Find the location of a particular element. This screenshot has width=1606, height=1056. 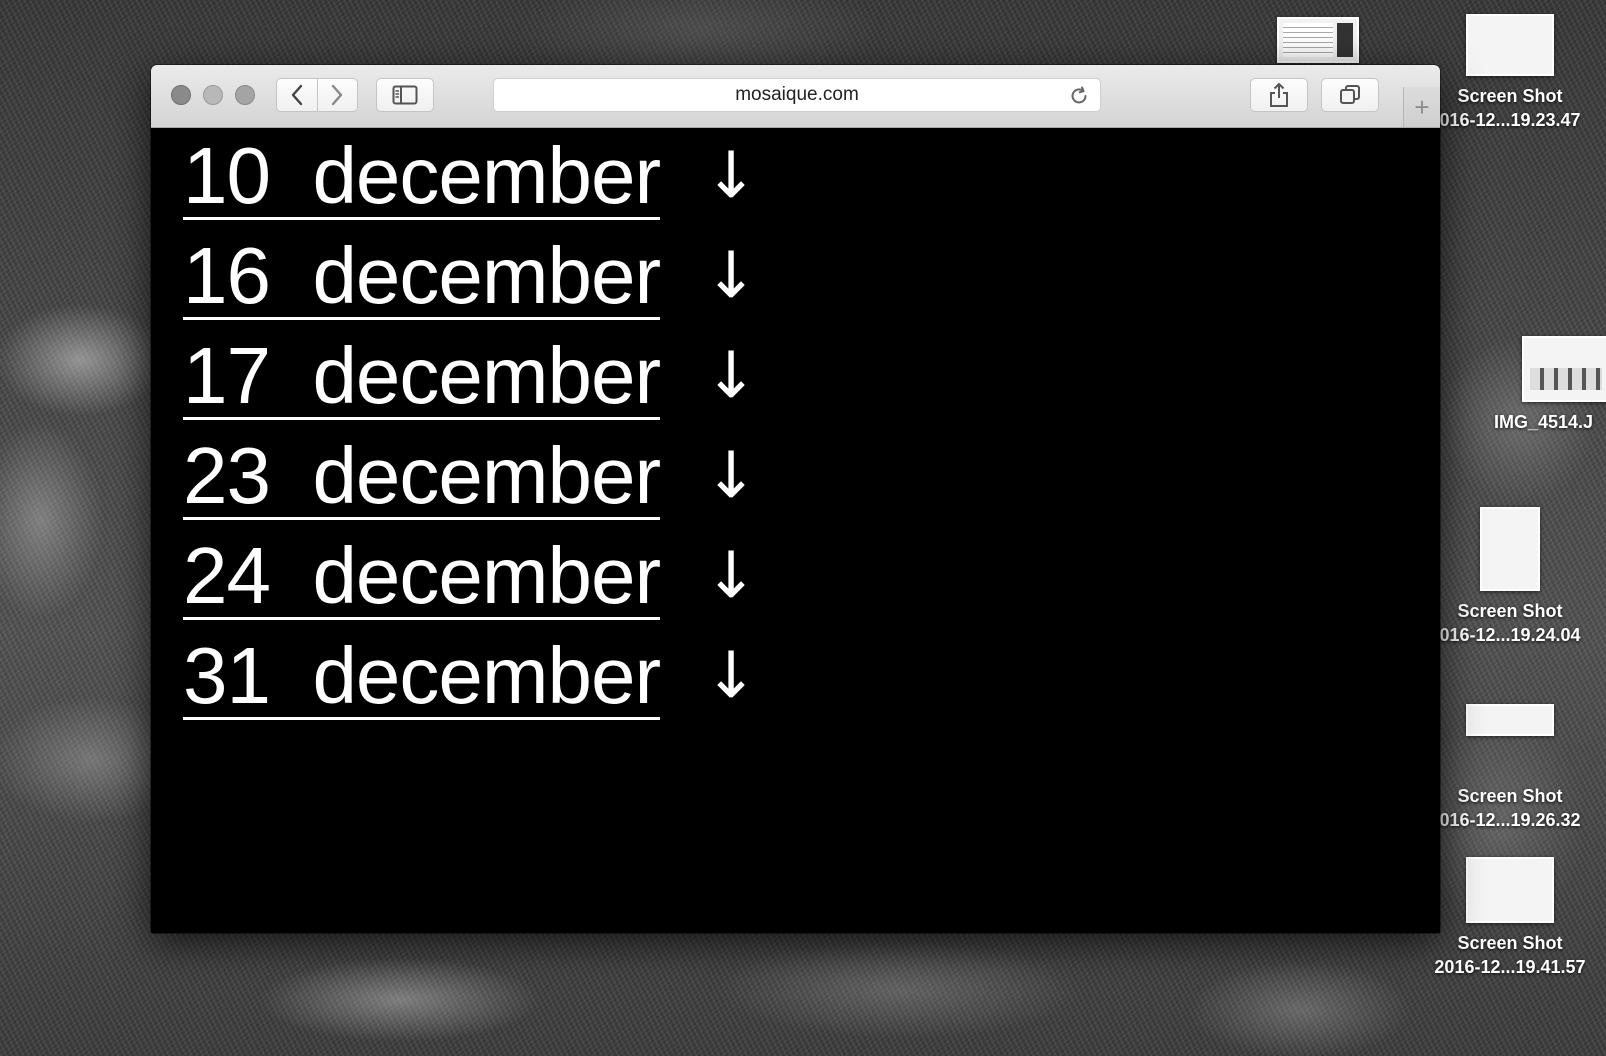

list-item: 23 december ↓ is located at coordinates (470, 478).